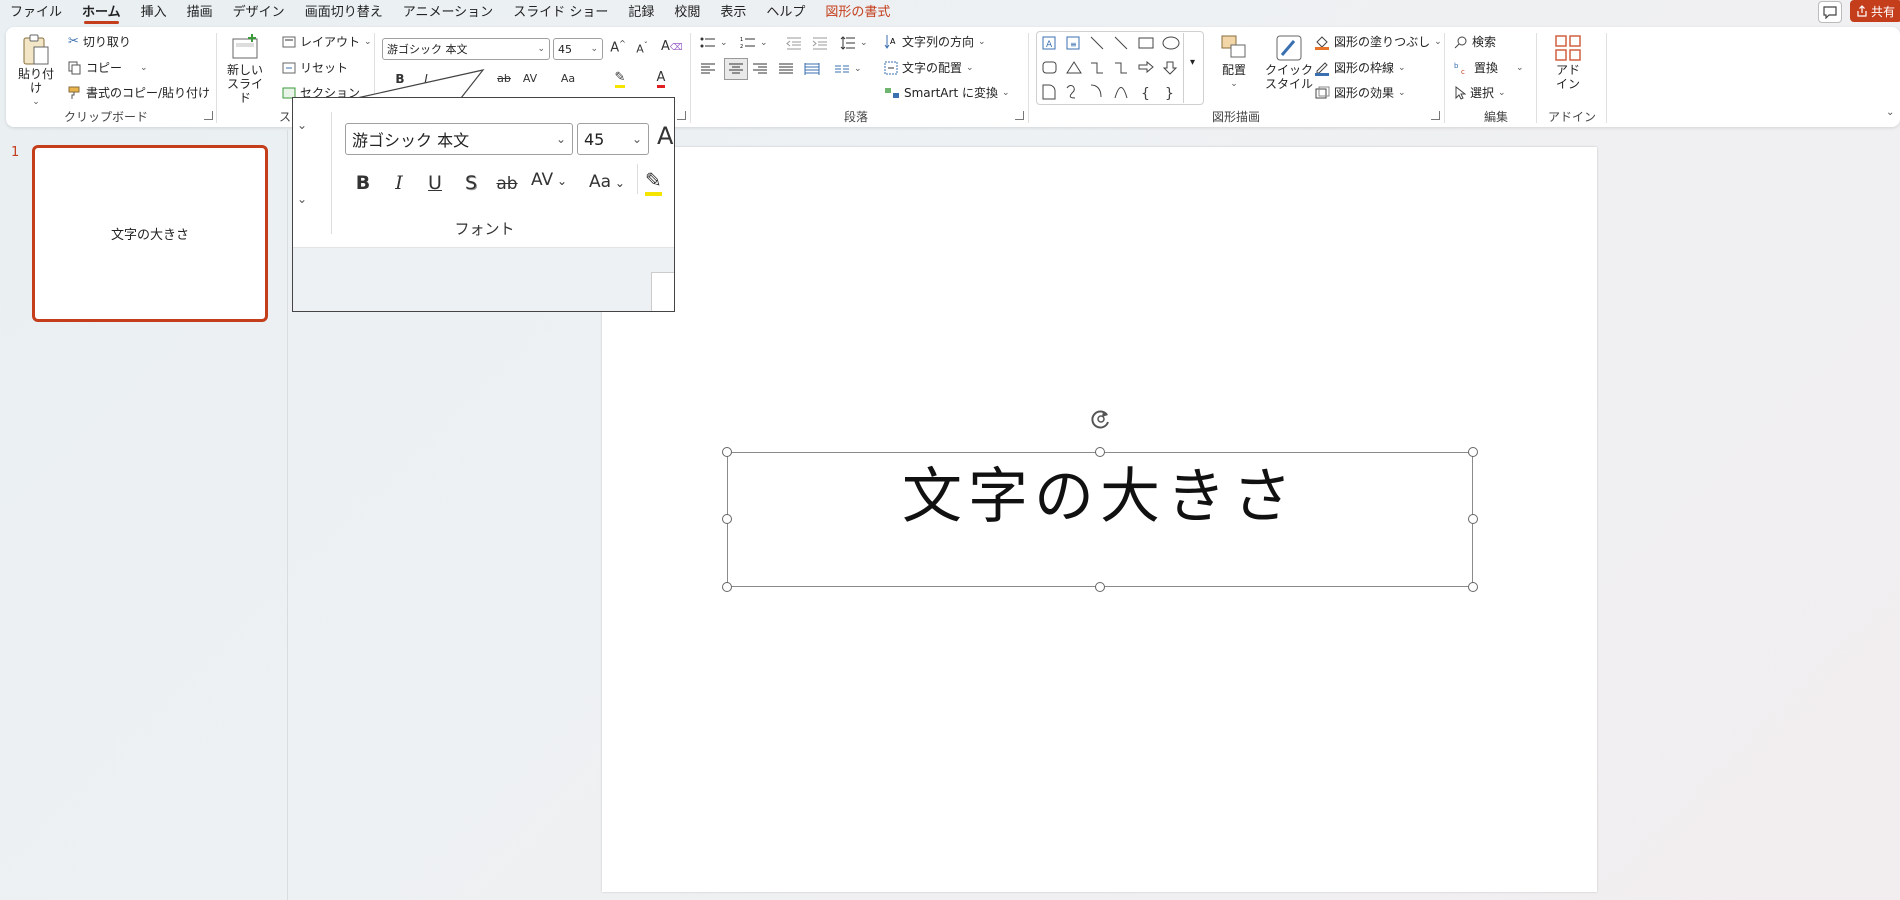 The height and width of the screenshot is (900, 1900). I want to click on zoom-font-size-select: 45 ⌄, so click(613, 139).